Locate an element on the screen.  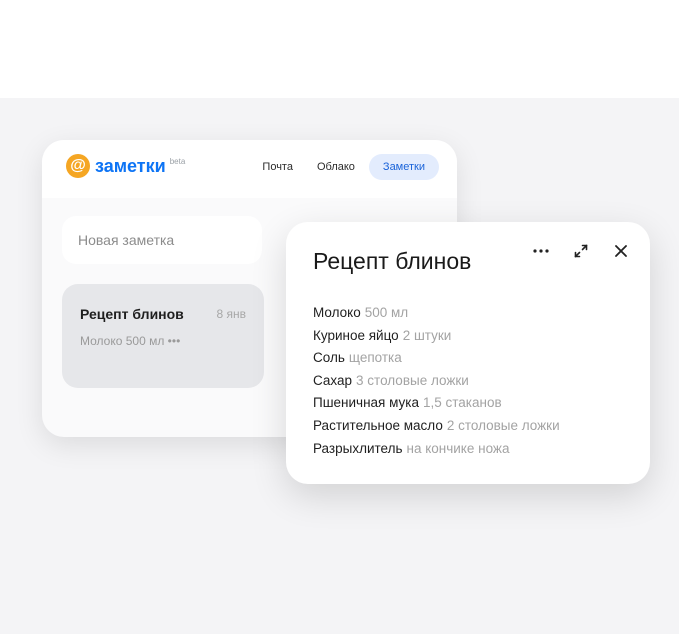
ingredient-quantity: 2 столовые ложки is located at coordinates (503, 425).